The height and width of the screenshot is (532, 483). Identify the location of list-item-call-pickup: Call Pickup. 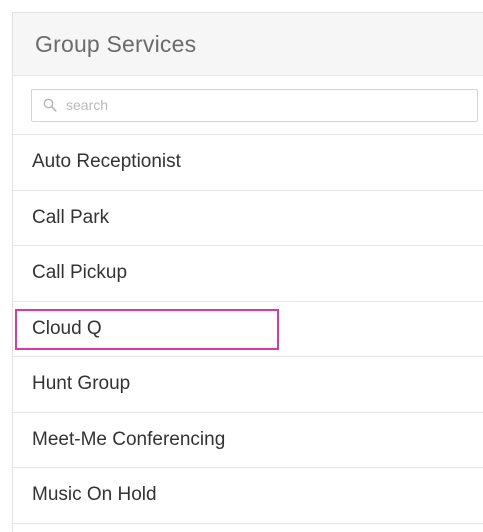
(248, 274).